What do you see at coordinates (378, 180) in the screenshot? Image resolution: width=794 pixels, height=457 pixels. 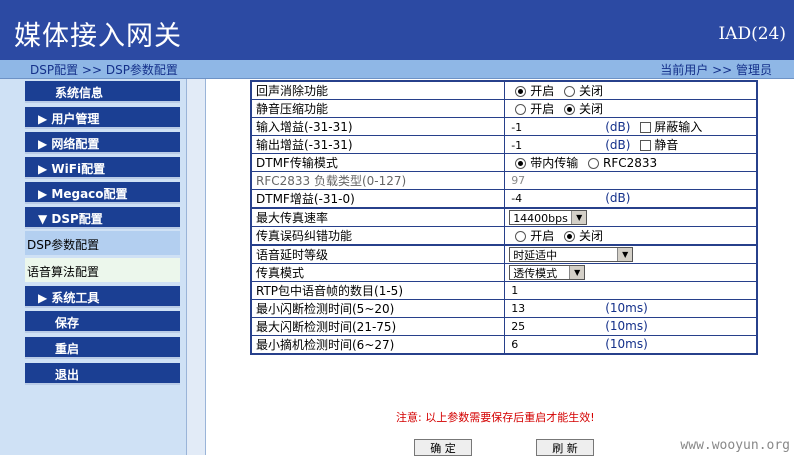 I see `label-rfc2833-type: RFC2833 负载类型(0-127)` at bounding box center [378, 180].